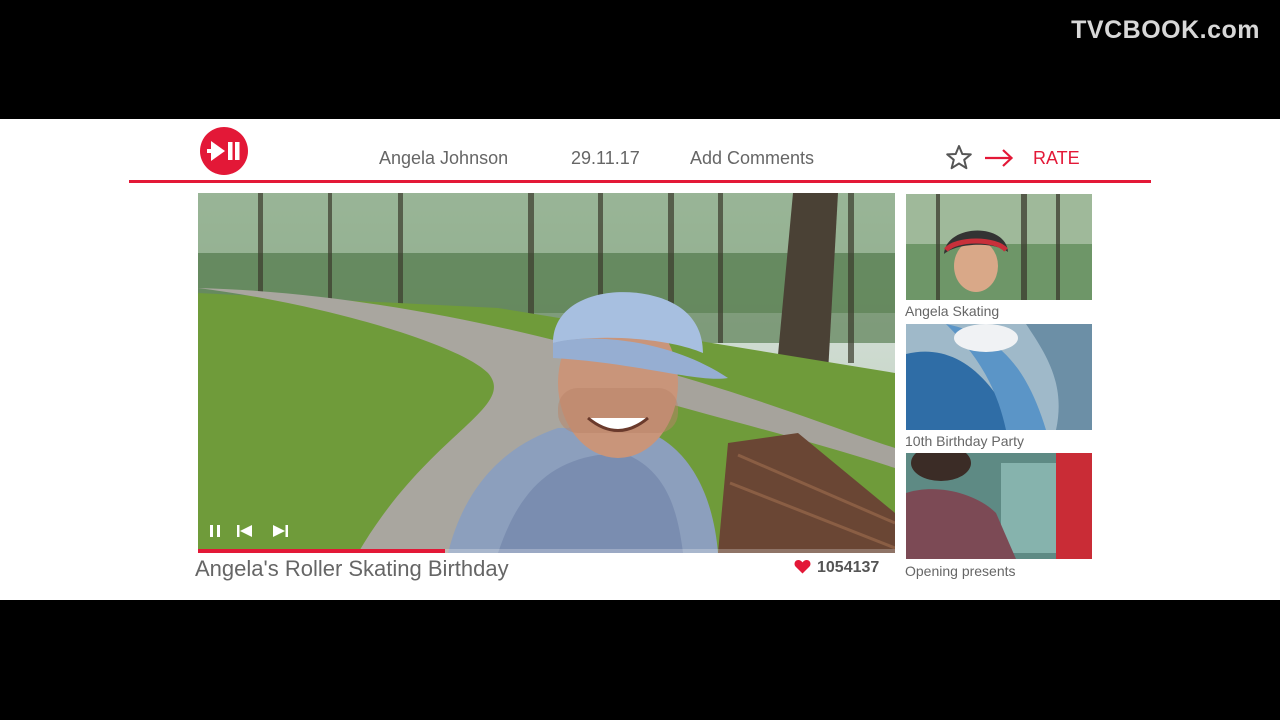 This screenshot has width=1280, height=720. I want to click on playlist-label-3: Opening presents, so click(960, 571).